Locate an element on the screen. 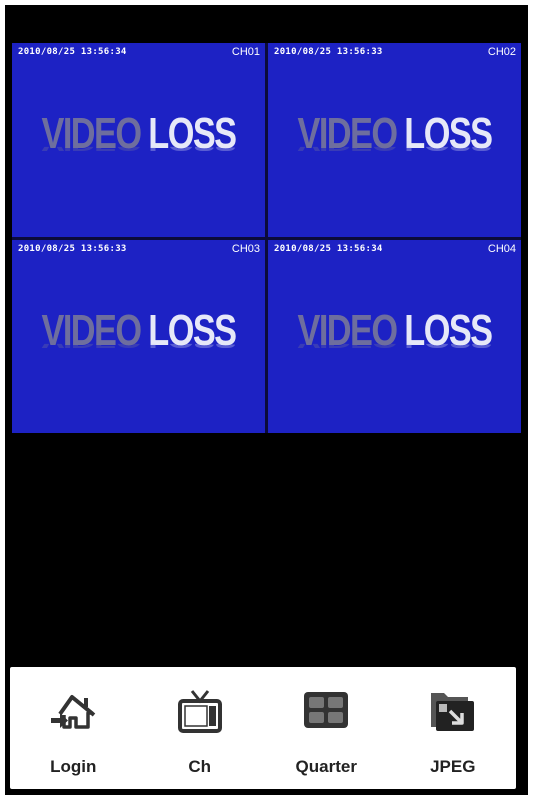  channel-label: CH03 is located at coordinates (245, 248).